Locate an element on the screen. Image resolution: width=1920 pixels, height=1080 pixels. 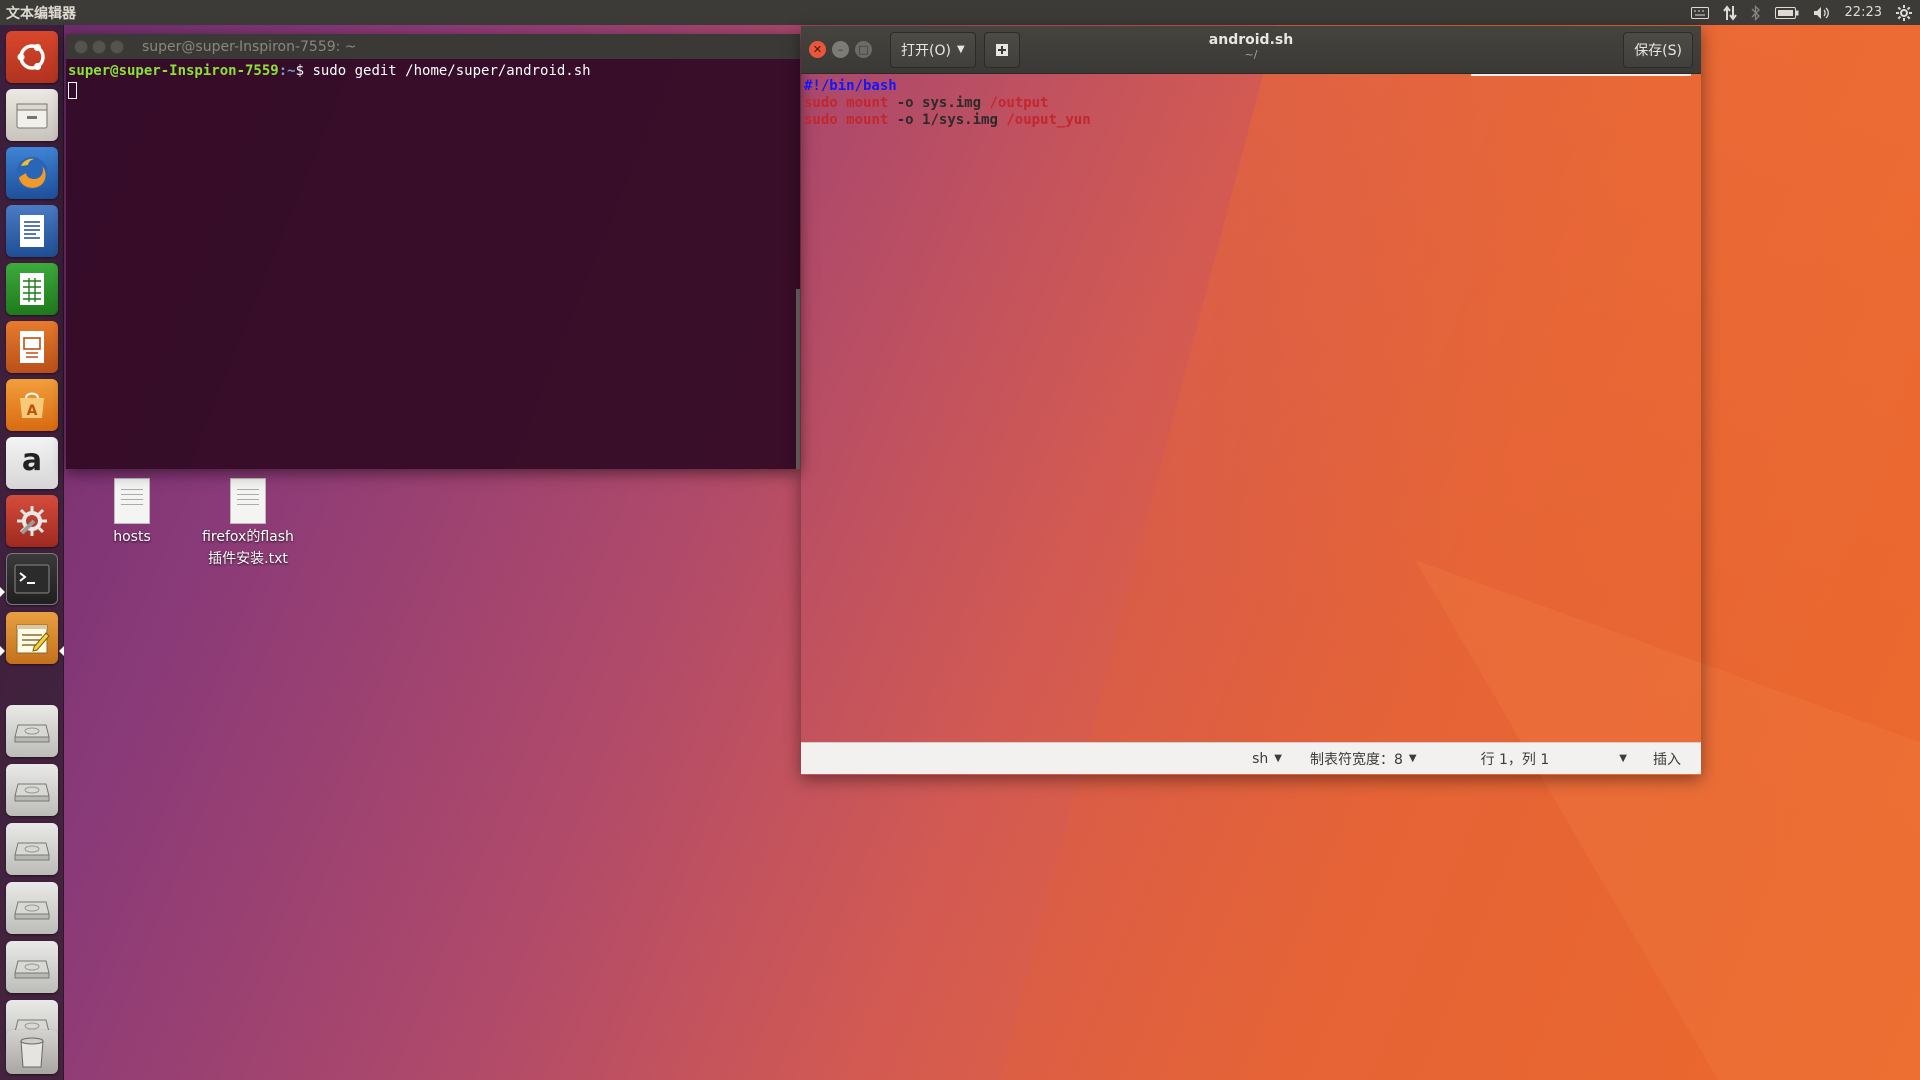
tab-width-label: 制表符宽度：8 is located at coordinates (1356, 759).